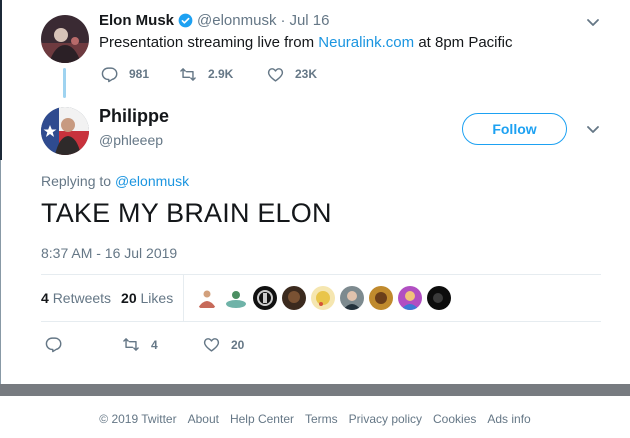  I want to click on likes-stat-label: Likes, so click(157, 298).